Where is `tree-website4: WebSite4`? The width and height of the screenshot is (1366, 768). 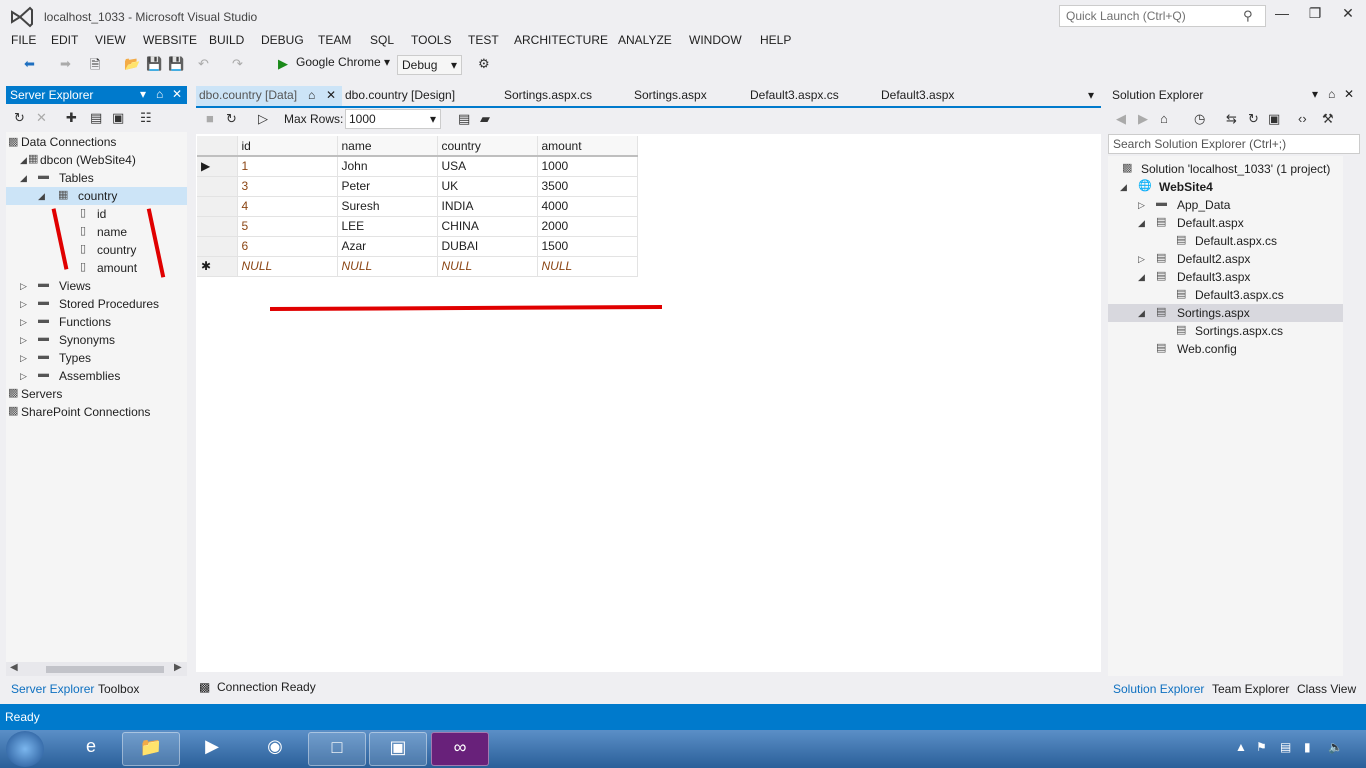 tree-website4: WebSite4 is located at coordinates (1186, 187).